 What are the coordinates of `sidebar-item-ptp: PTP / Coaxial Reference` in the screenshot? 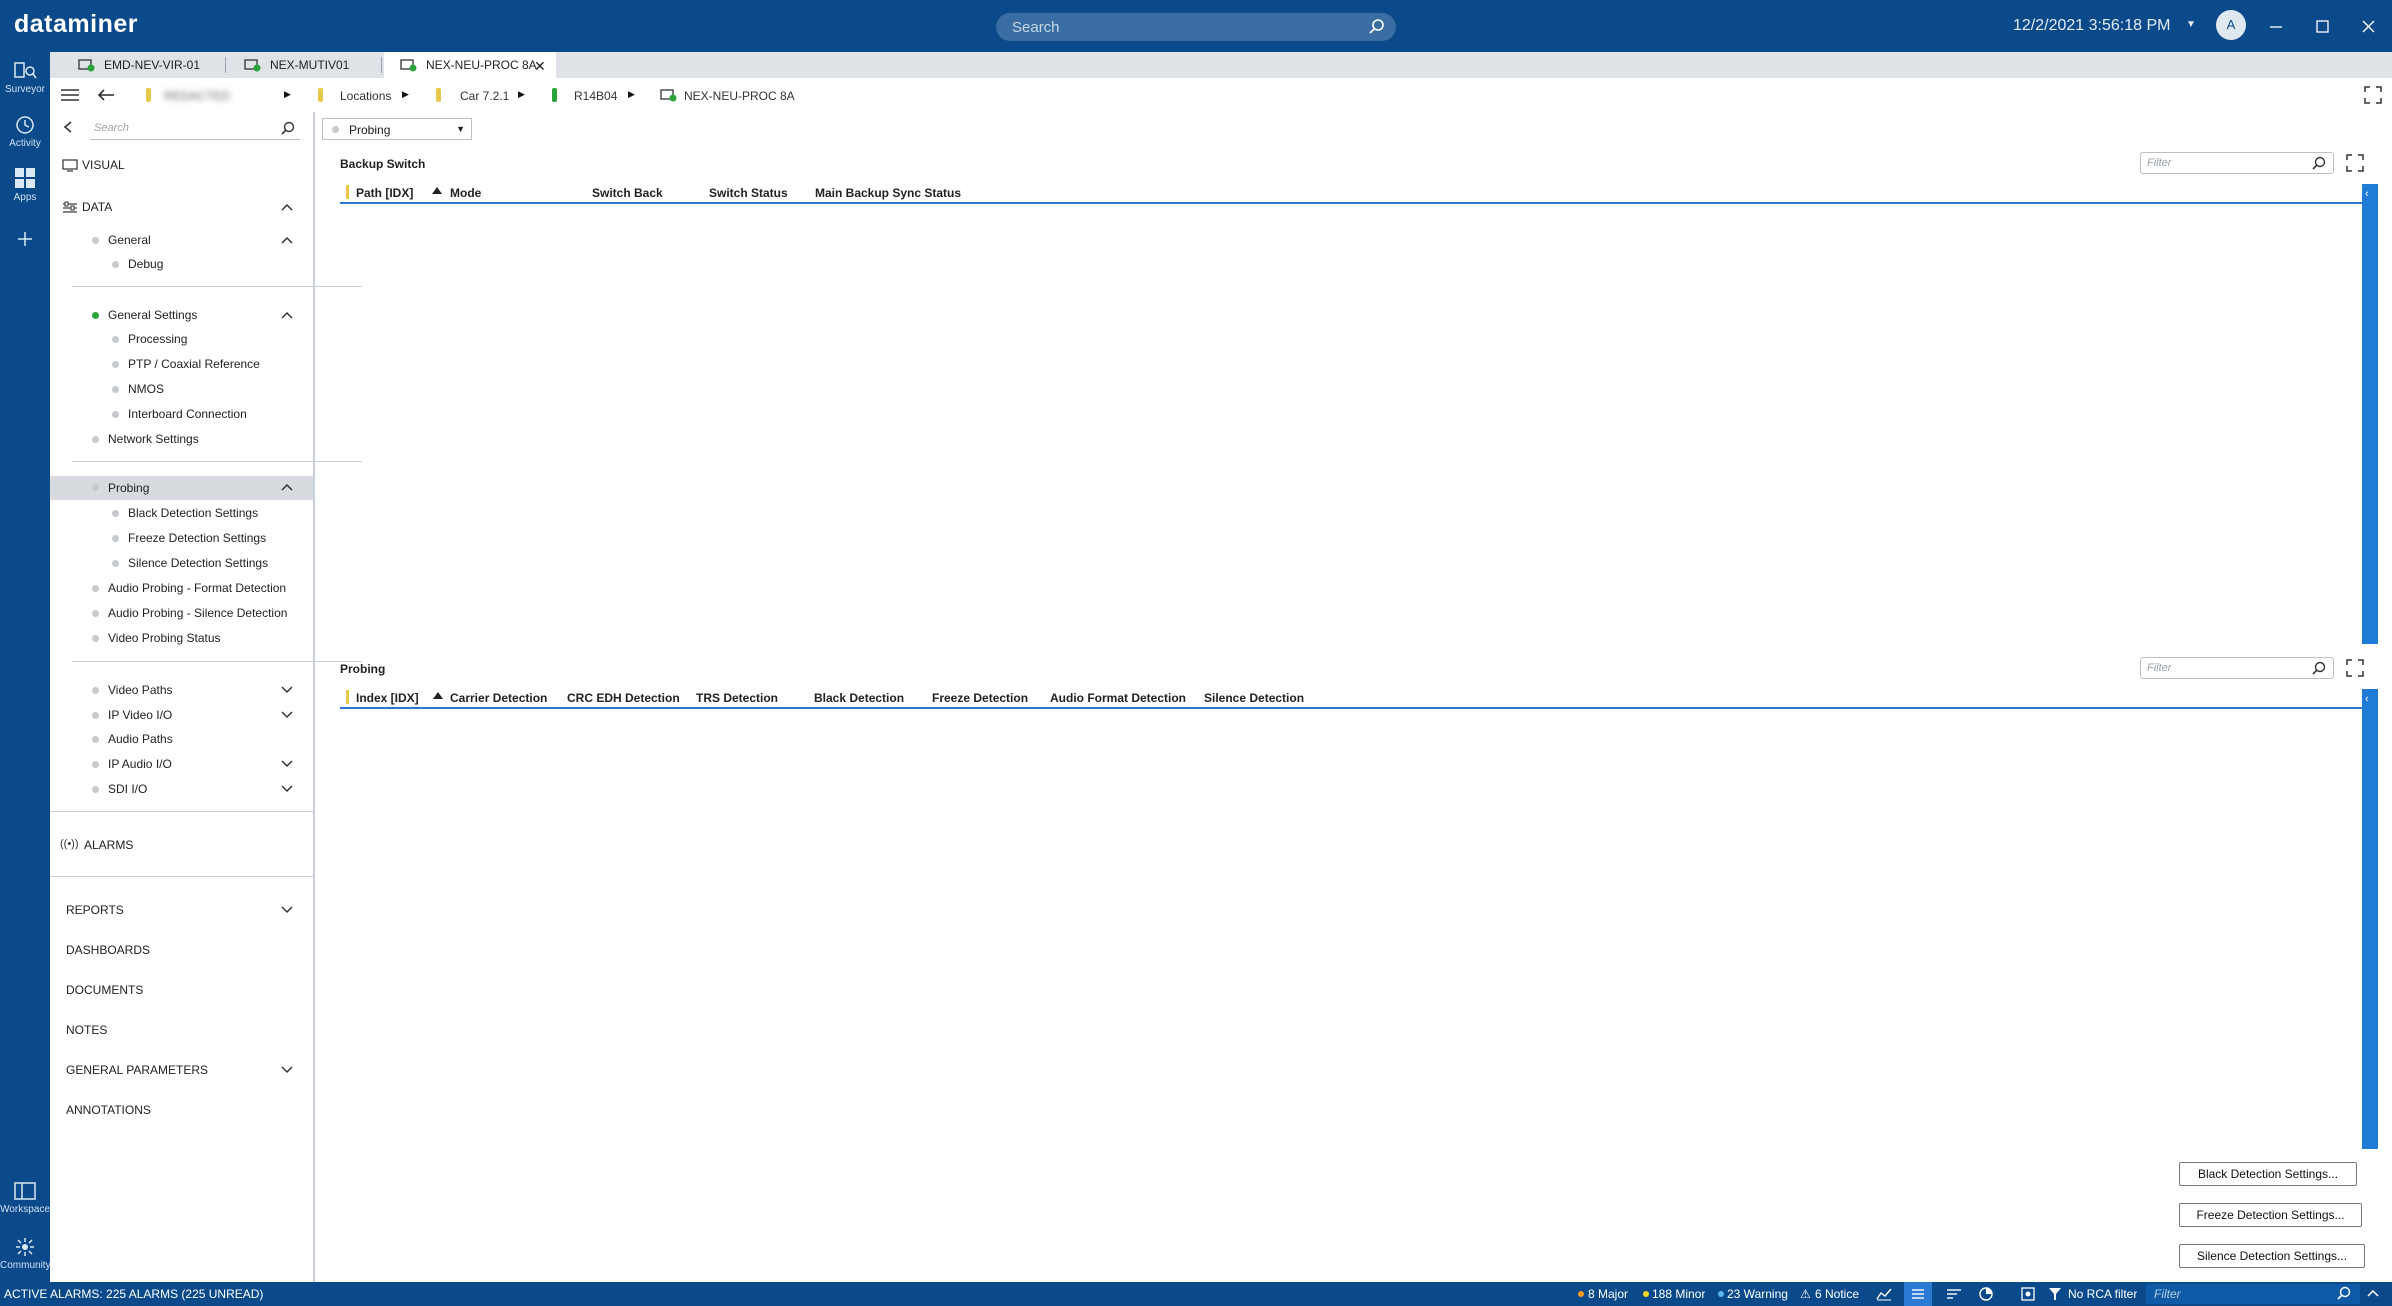 It's located at (181, 364).